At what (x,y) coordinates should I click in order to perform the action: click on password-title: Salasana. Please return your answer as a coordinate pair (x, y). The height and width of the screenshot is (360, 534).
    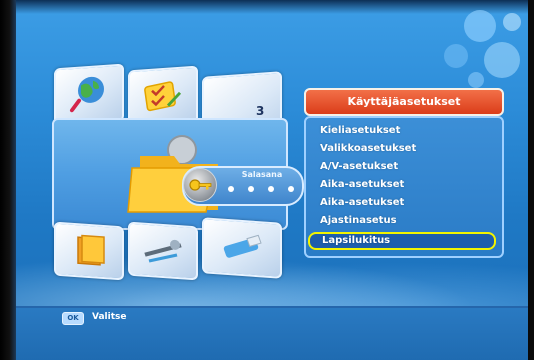
    Looking at the image, I should click on (262, 174).